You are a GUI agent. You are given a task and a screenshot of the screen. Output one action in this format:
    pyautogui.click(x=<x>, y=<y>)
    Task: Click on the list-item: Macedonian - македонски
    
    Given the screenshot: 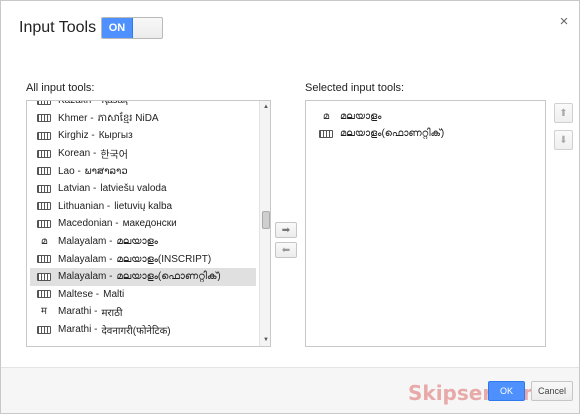 What is the action you would take?
    pyautogui.click(x=143, y=224)
    